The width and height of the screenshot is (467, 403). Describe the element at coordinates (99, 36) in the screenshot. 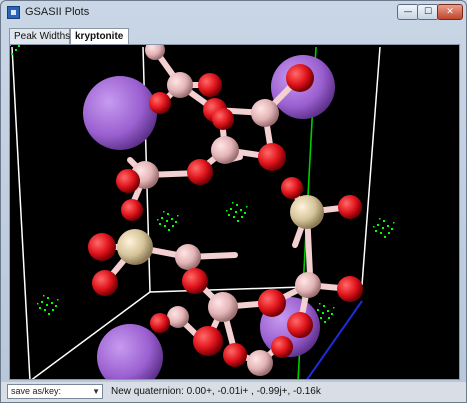

I see `tab-kryptonite: kryptonite` at that location.